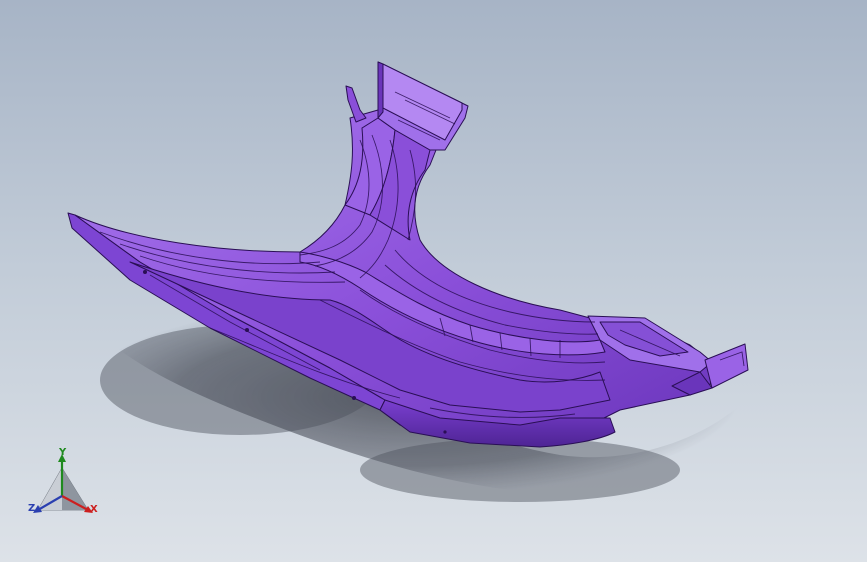 Image resolution: width=867 pixels, height=562 pixels. What do you see at coordinates (63, 452) in the screenshot?
I see `y-axis-label: Y` at bounding box center [63, 452].